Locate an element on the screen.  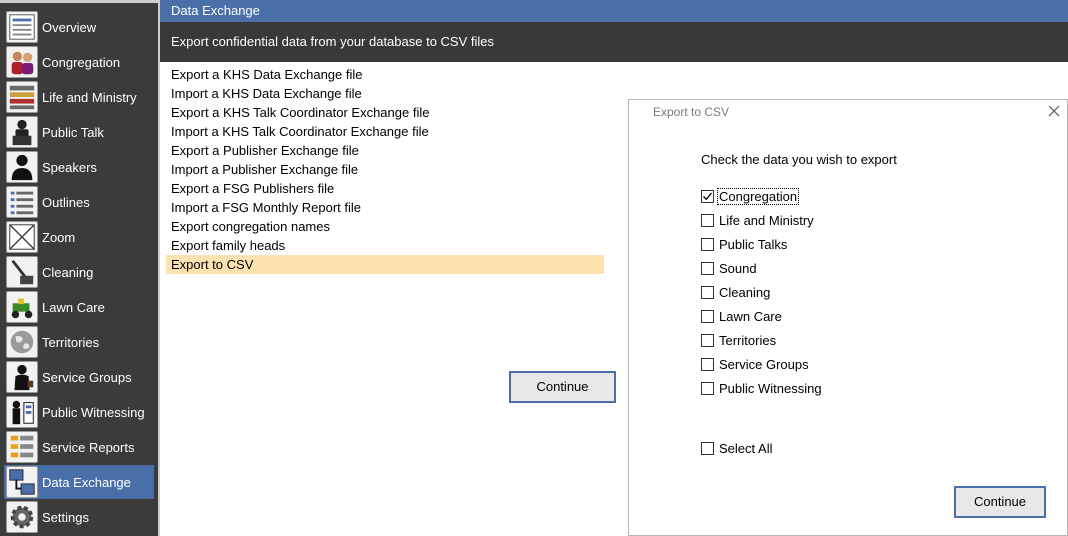
task-export-khs-data-exchange: Export a KHS Data Exchange file is located at coordinates (385, 74).